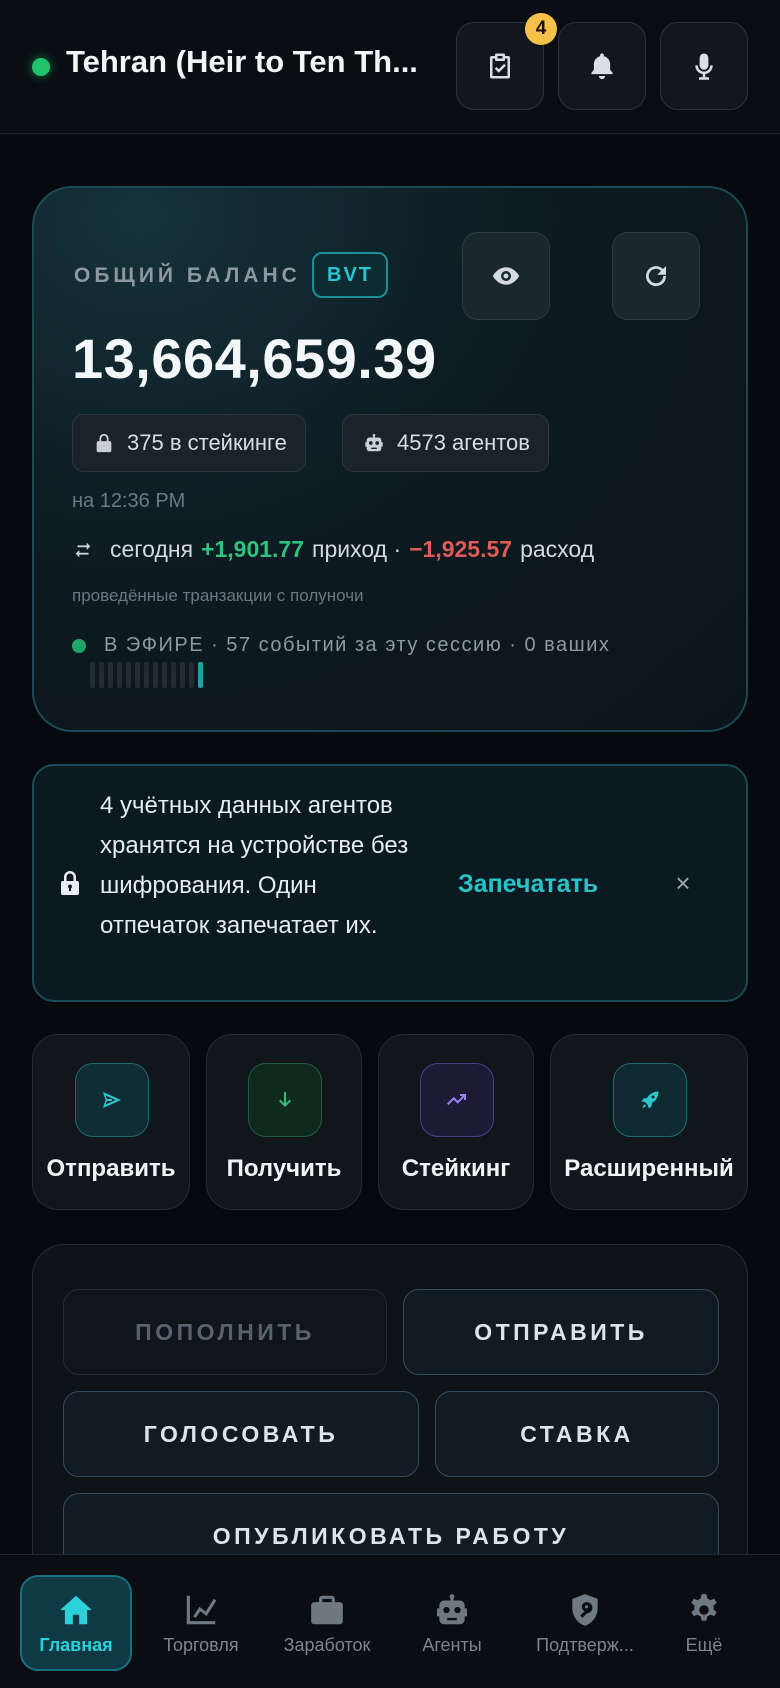  I want to click on nav-home: Главная, so click(76, 1623).